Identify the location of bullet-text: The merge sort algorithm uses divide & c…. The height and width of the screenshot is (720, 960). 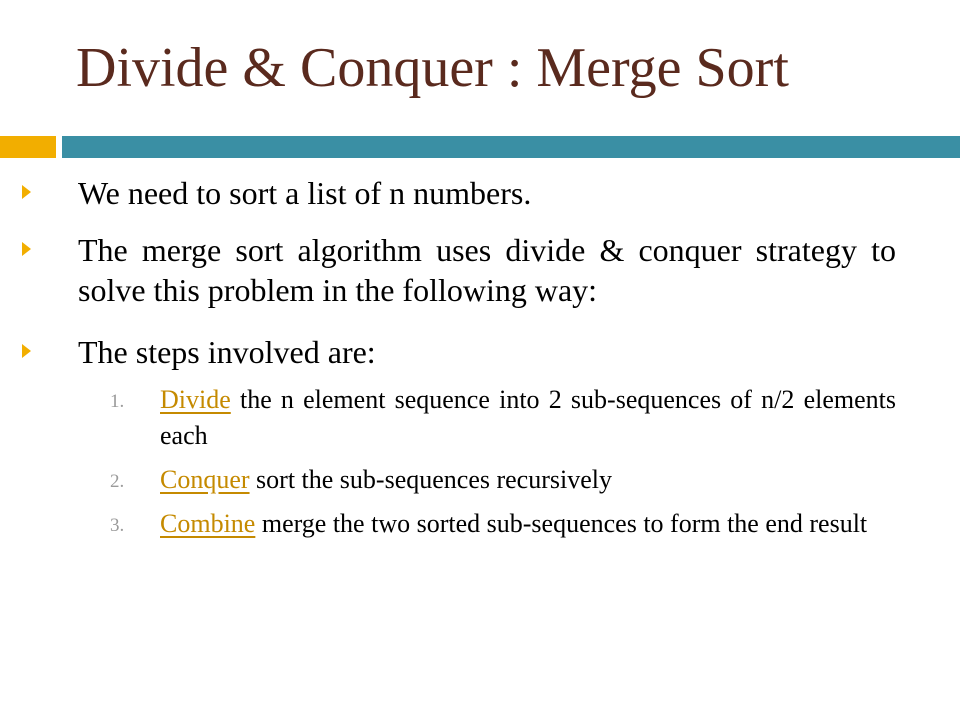
(487, 270).